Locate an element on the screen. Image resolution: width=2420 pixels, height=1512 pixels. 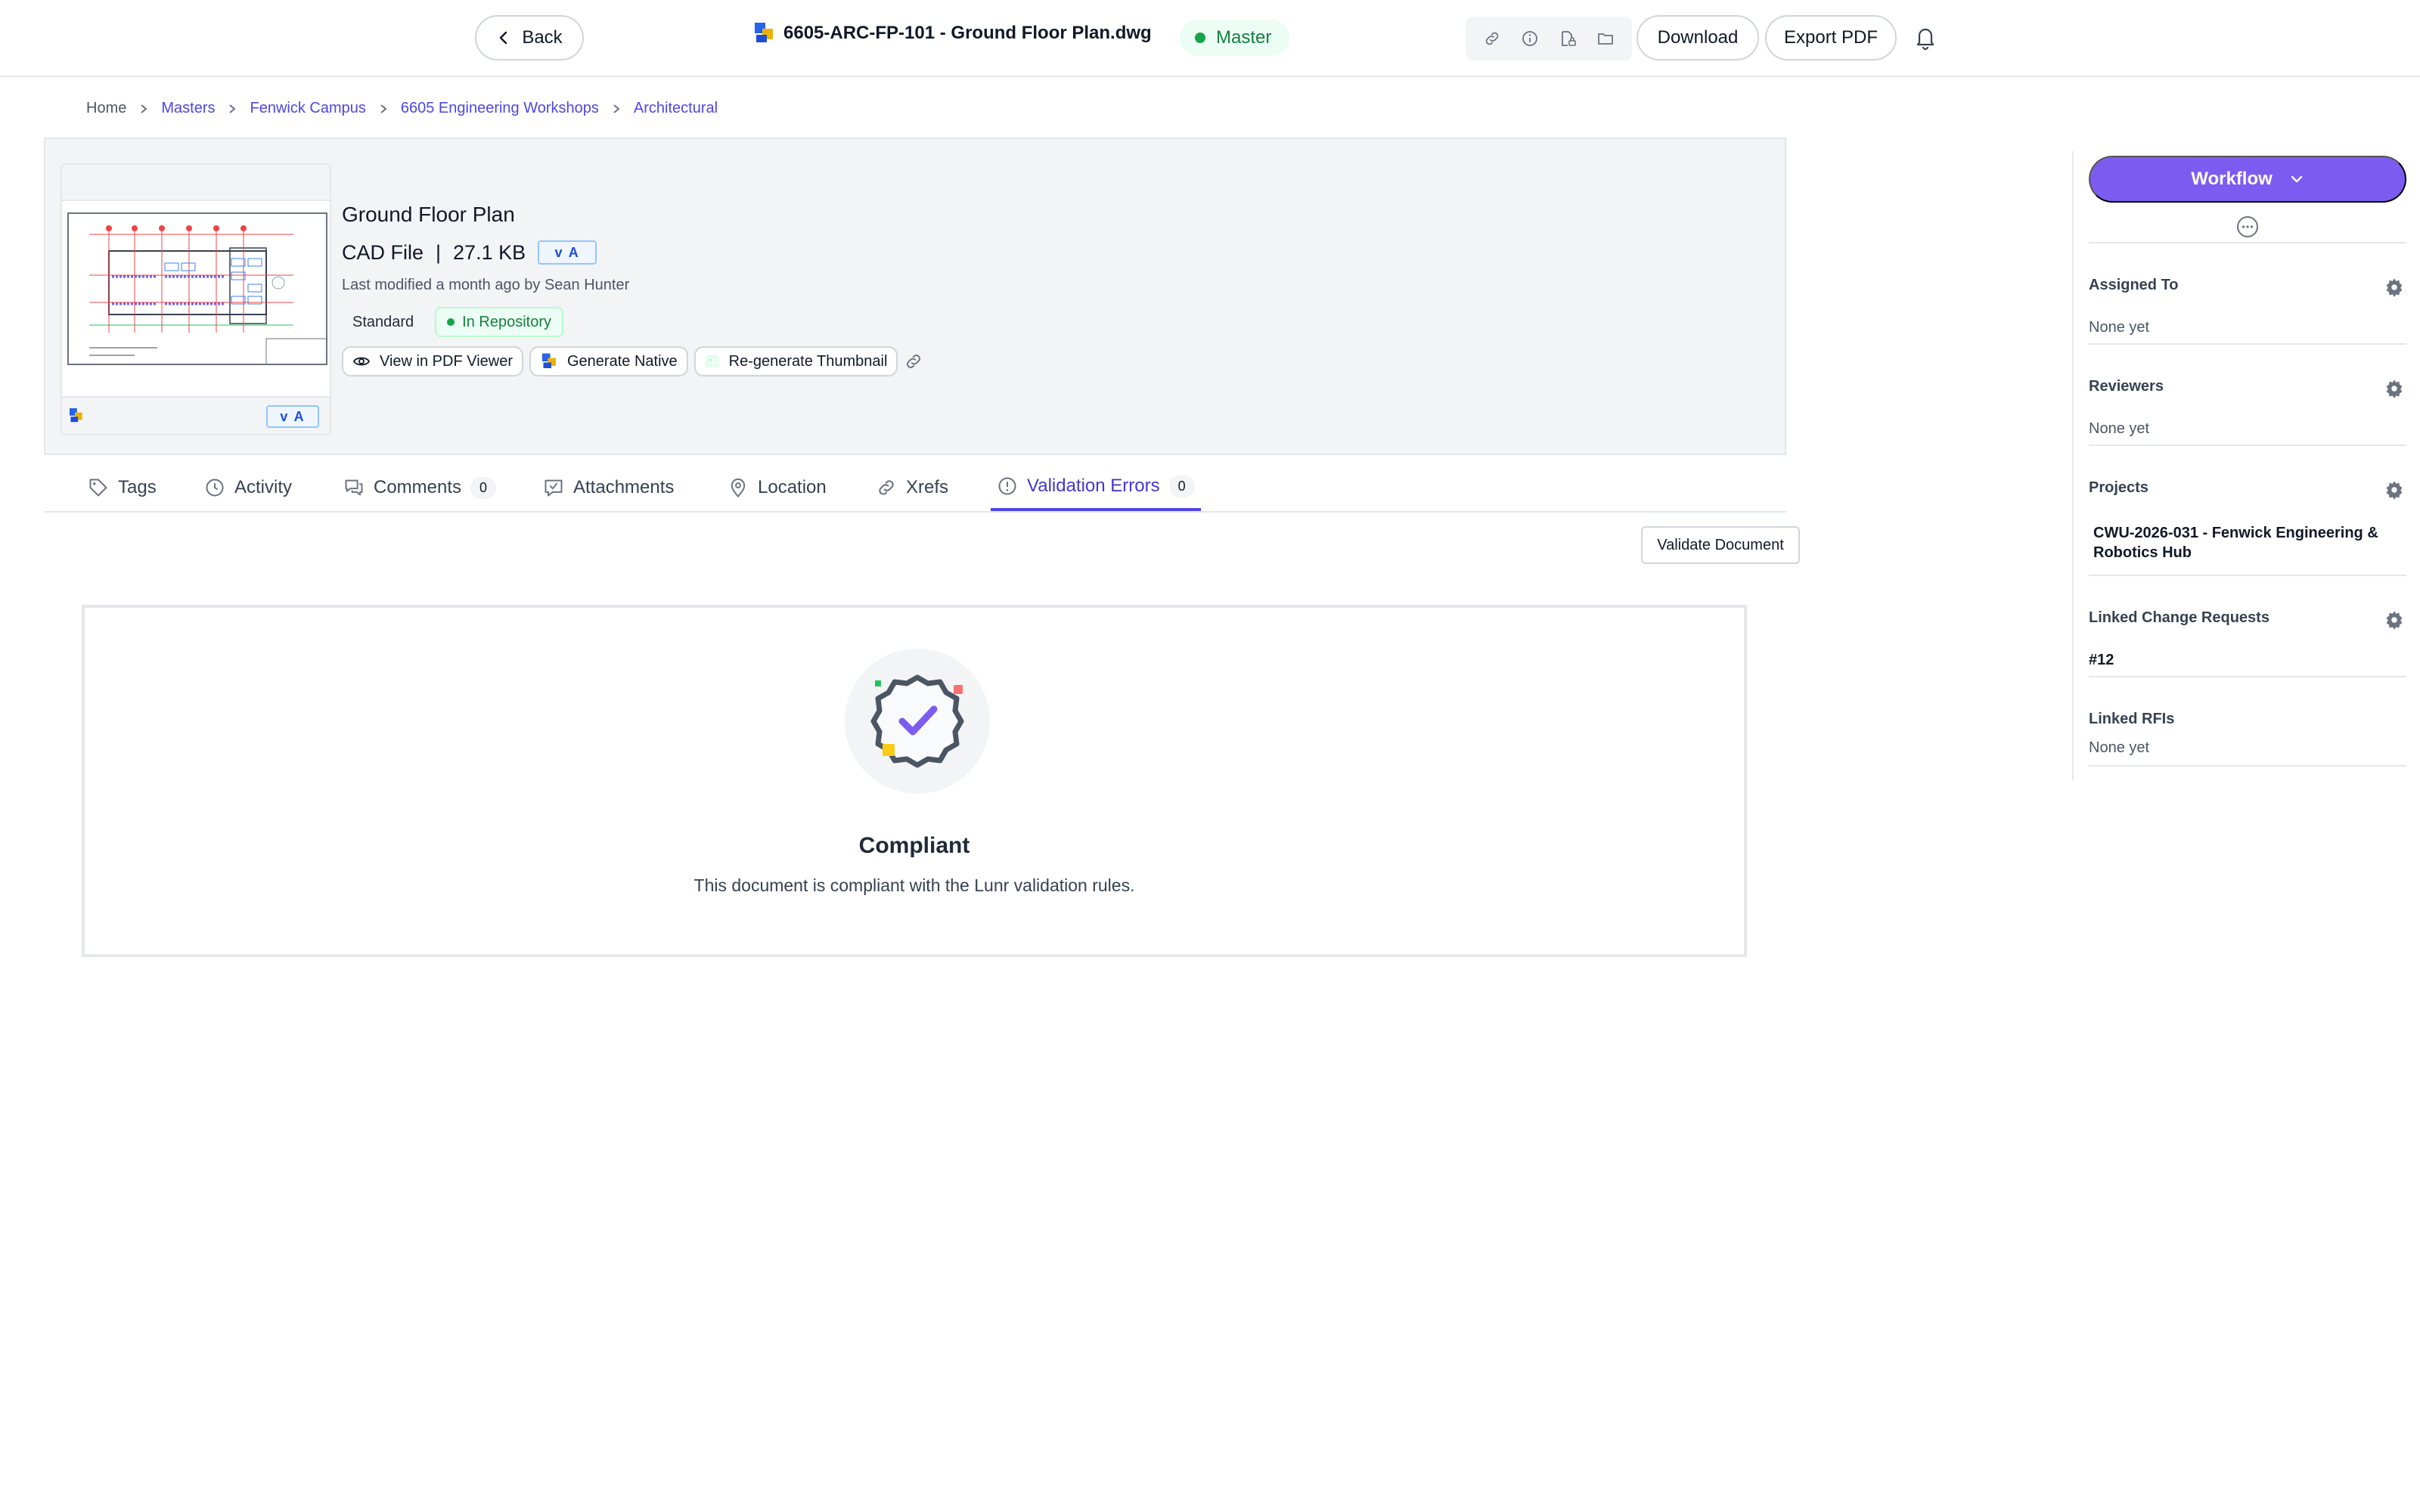
reviewers-section: Reviewers None yet is located at coordinates (2247, 394).